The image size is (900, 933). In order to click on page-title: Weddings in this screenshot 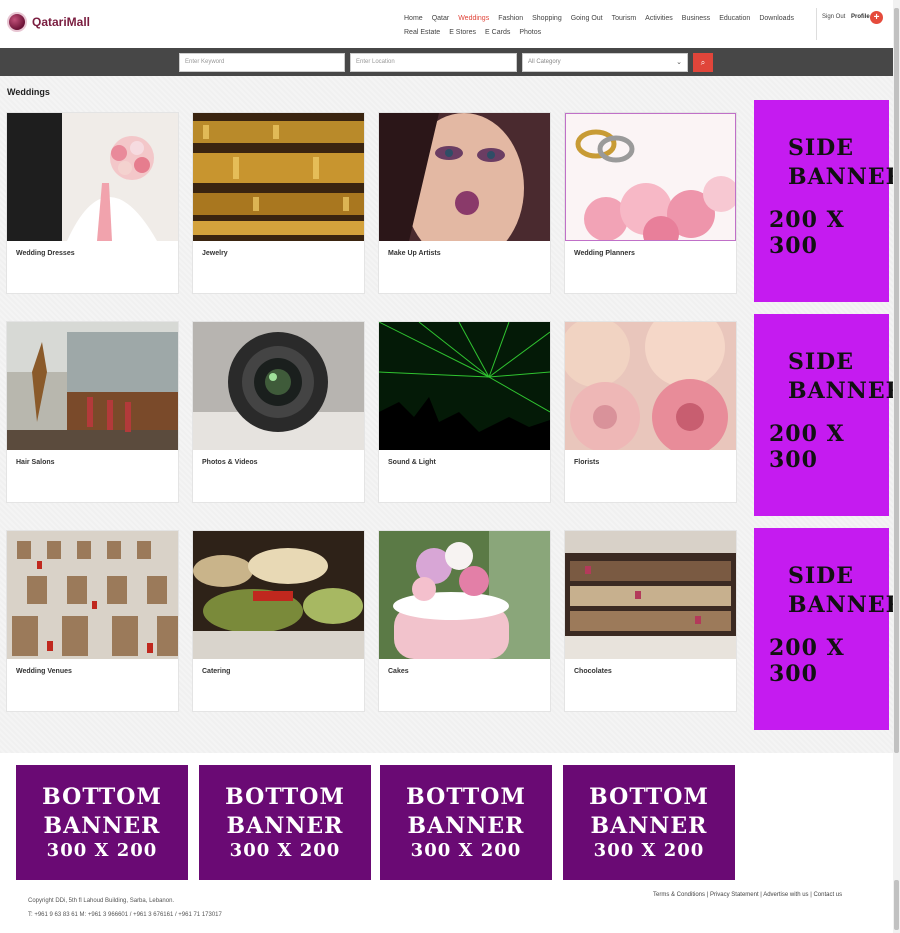, I will do `click(28, 92)`.